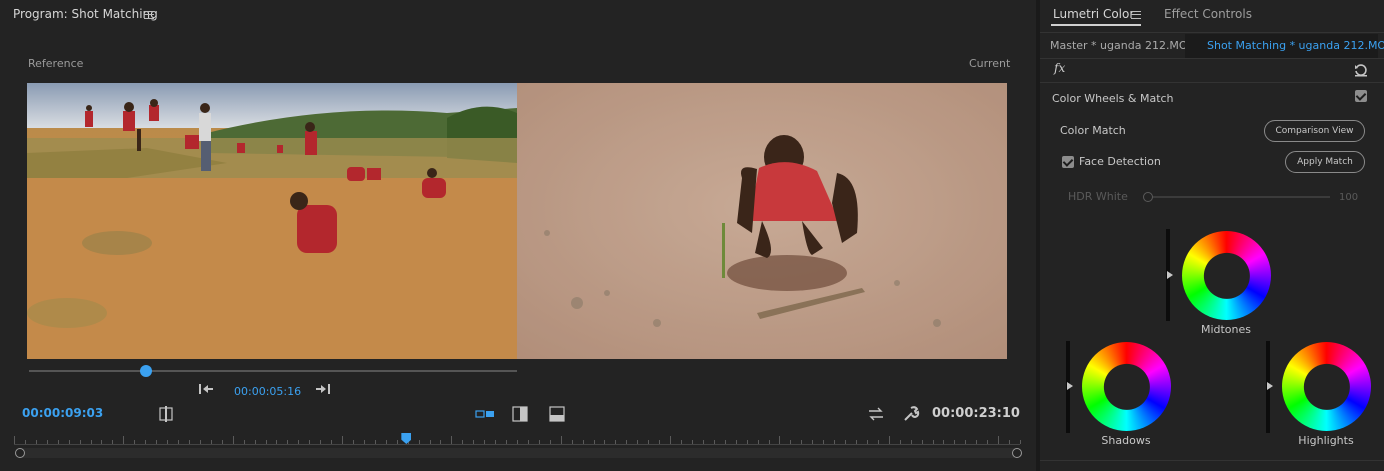 The image size is (1384, 471). What do you see at coordinates (876, 414) in the screenshot?
I see `swap-icon` at bounding box center [876, 414].